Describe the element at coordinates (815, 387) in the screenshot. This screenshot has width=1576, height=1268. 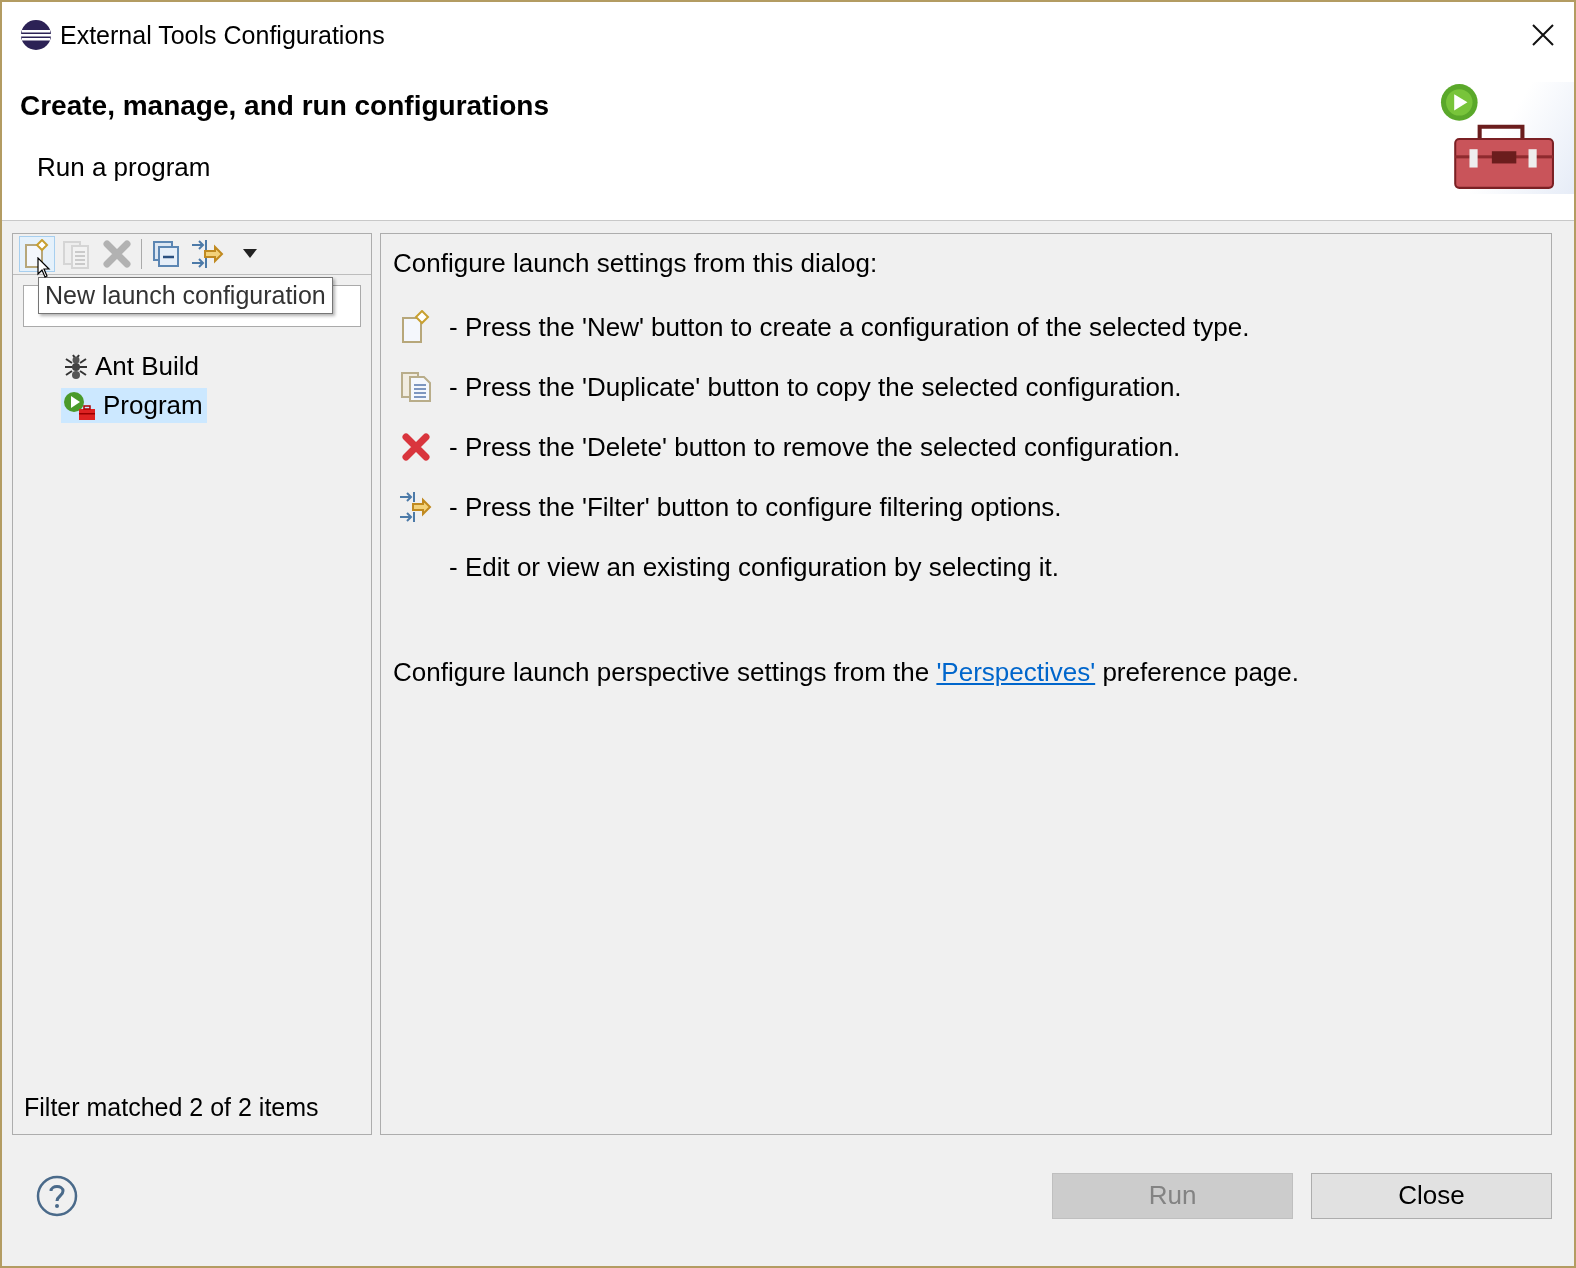
I see `instruction-text: - Press the 'Duplicate' button to copy the selected configuration.` at that location.